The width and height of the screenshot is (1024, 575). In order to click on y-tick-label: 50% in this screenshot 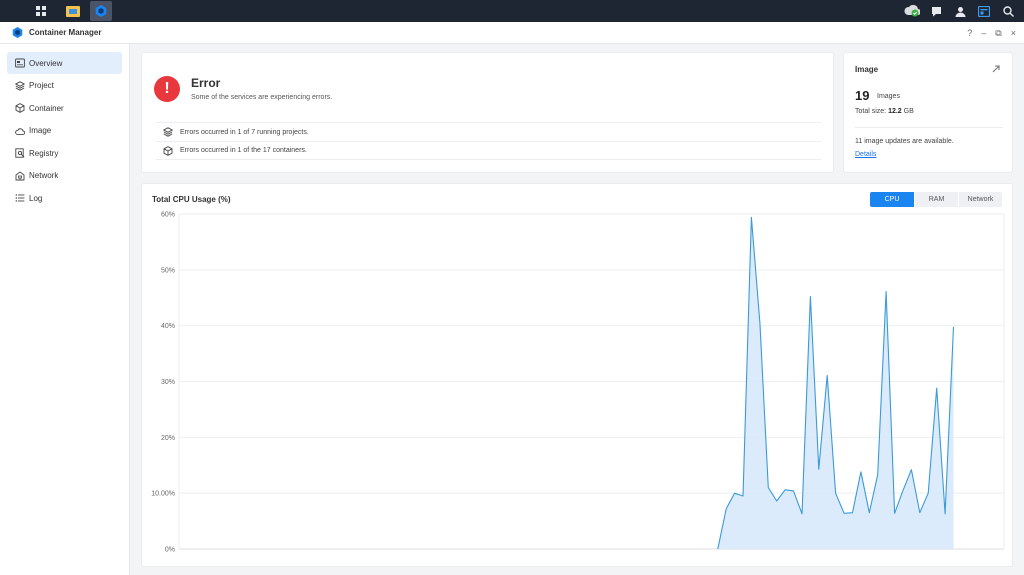, I will do `click(168, 270)`.